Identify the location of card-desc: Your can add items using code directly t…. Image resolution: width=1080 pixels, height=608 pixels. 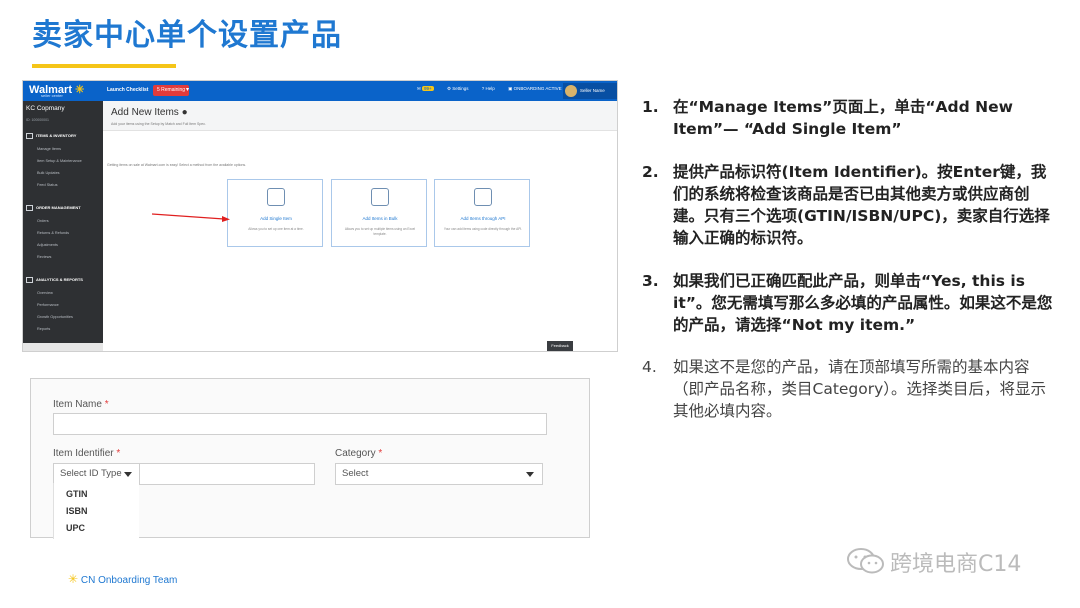
(483, 229).